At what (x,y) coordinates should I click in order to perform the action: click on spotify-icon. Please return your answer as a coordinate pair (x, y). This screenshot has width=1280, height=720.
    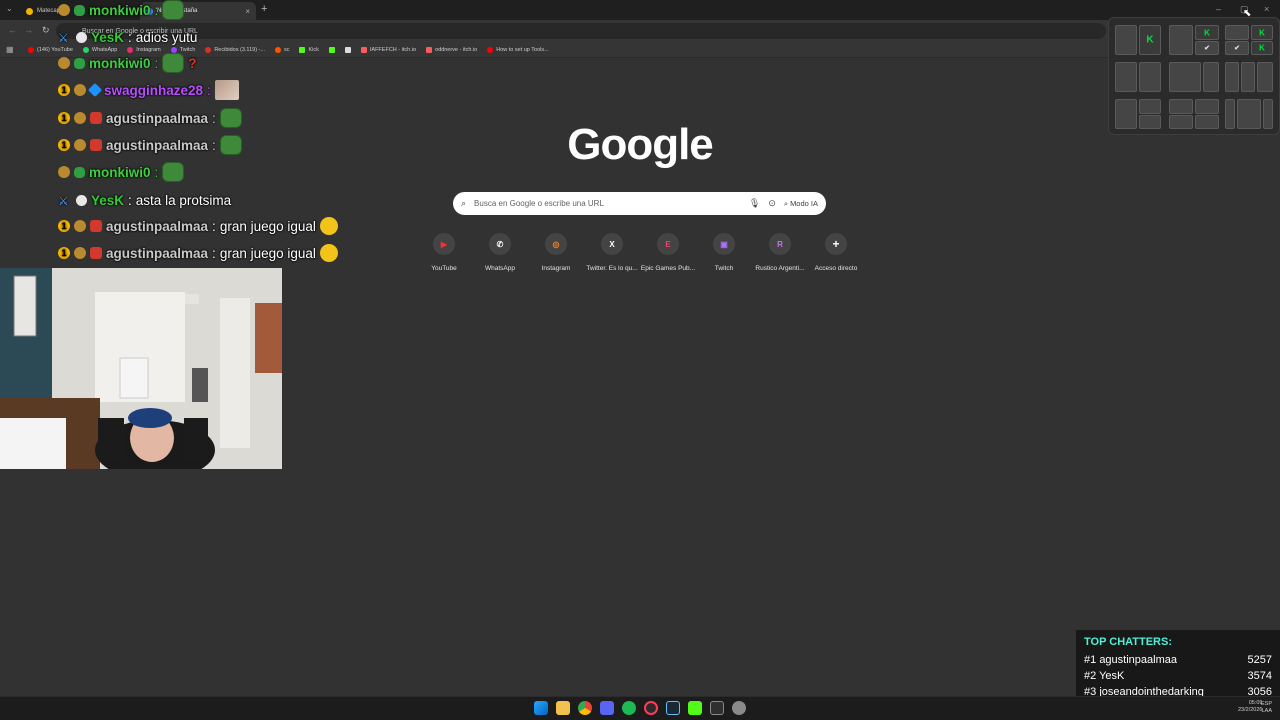
    Looking at the image, I should click on (629, 708).